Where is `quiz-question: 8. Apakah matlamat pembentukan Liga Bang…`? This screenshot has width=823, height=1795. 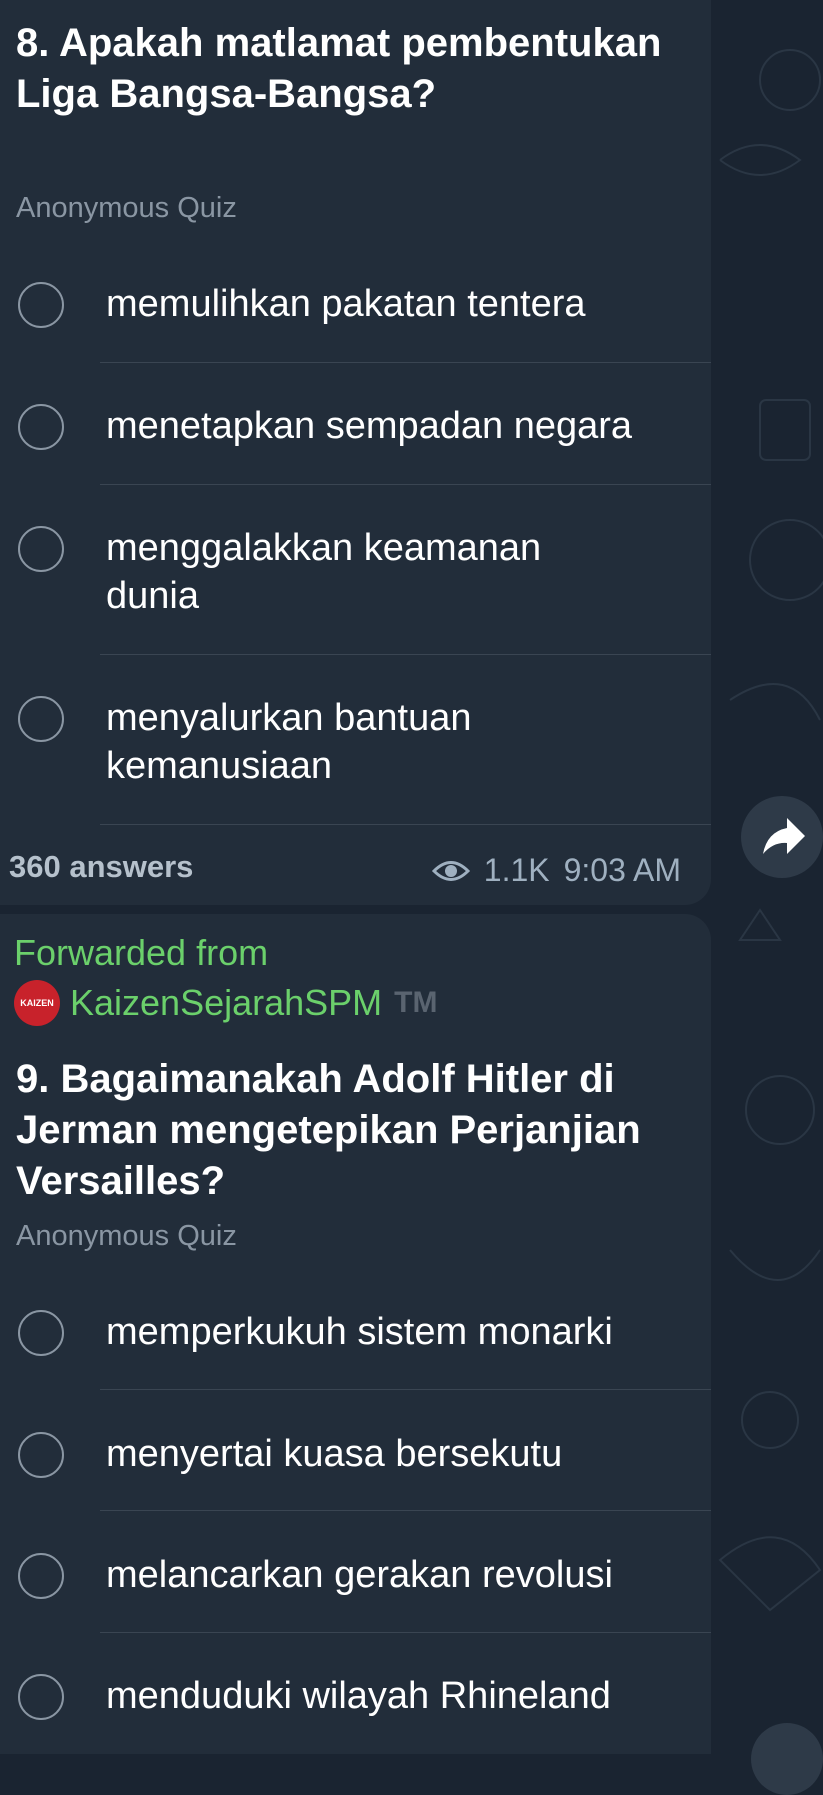
quiz-question: 8. Apakah matlamat pembentukan Liga Bang… is located at coordinates (339, 68).